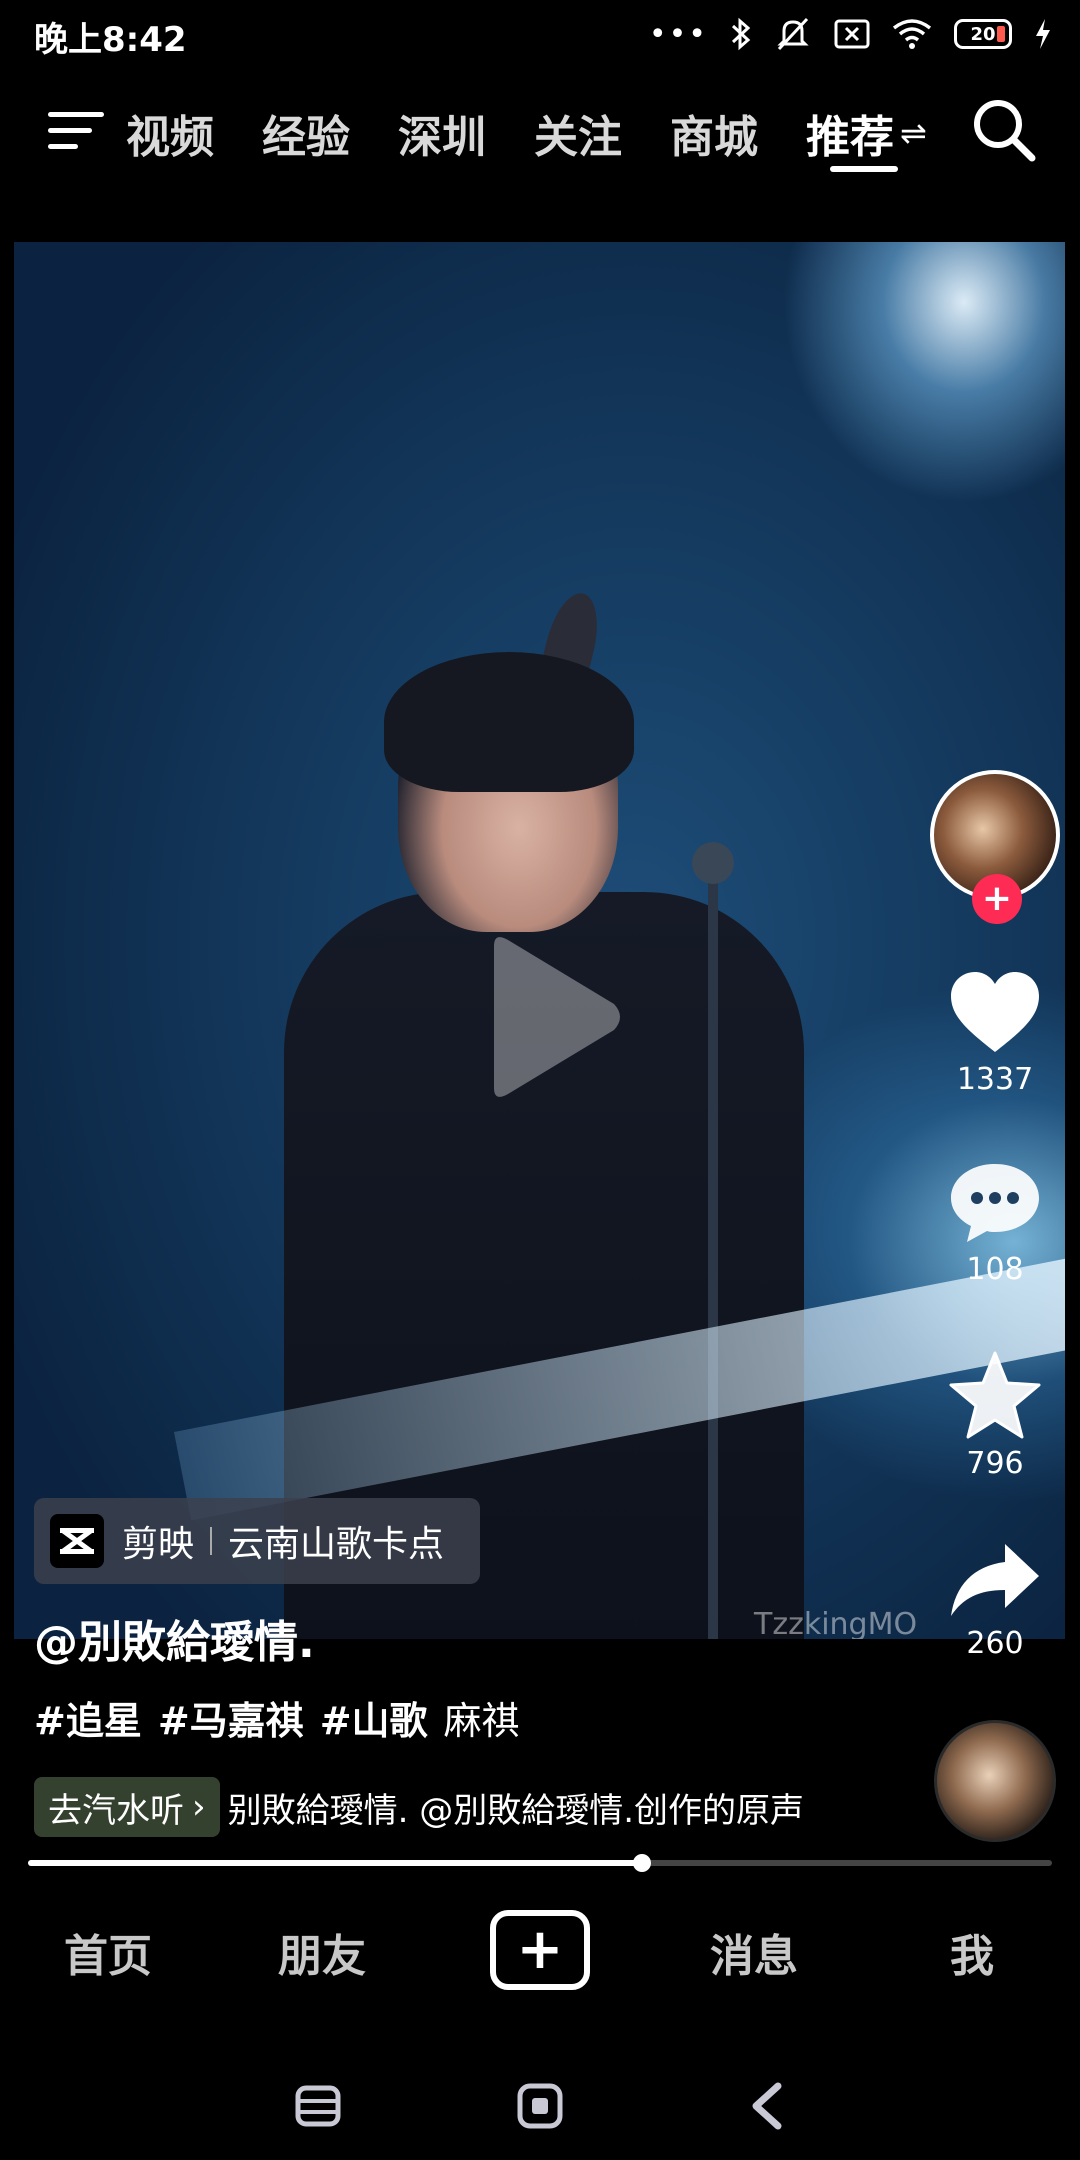  What do you see at coordinates (336, 1544) in the screenshot?
I see `capcut-template-name: 云南山歌卡点` at bounding box center [336, 1544].